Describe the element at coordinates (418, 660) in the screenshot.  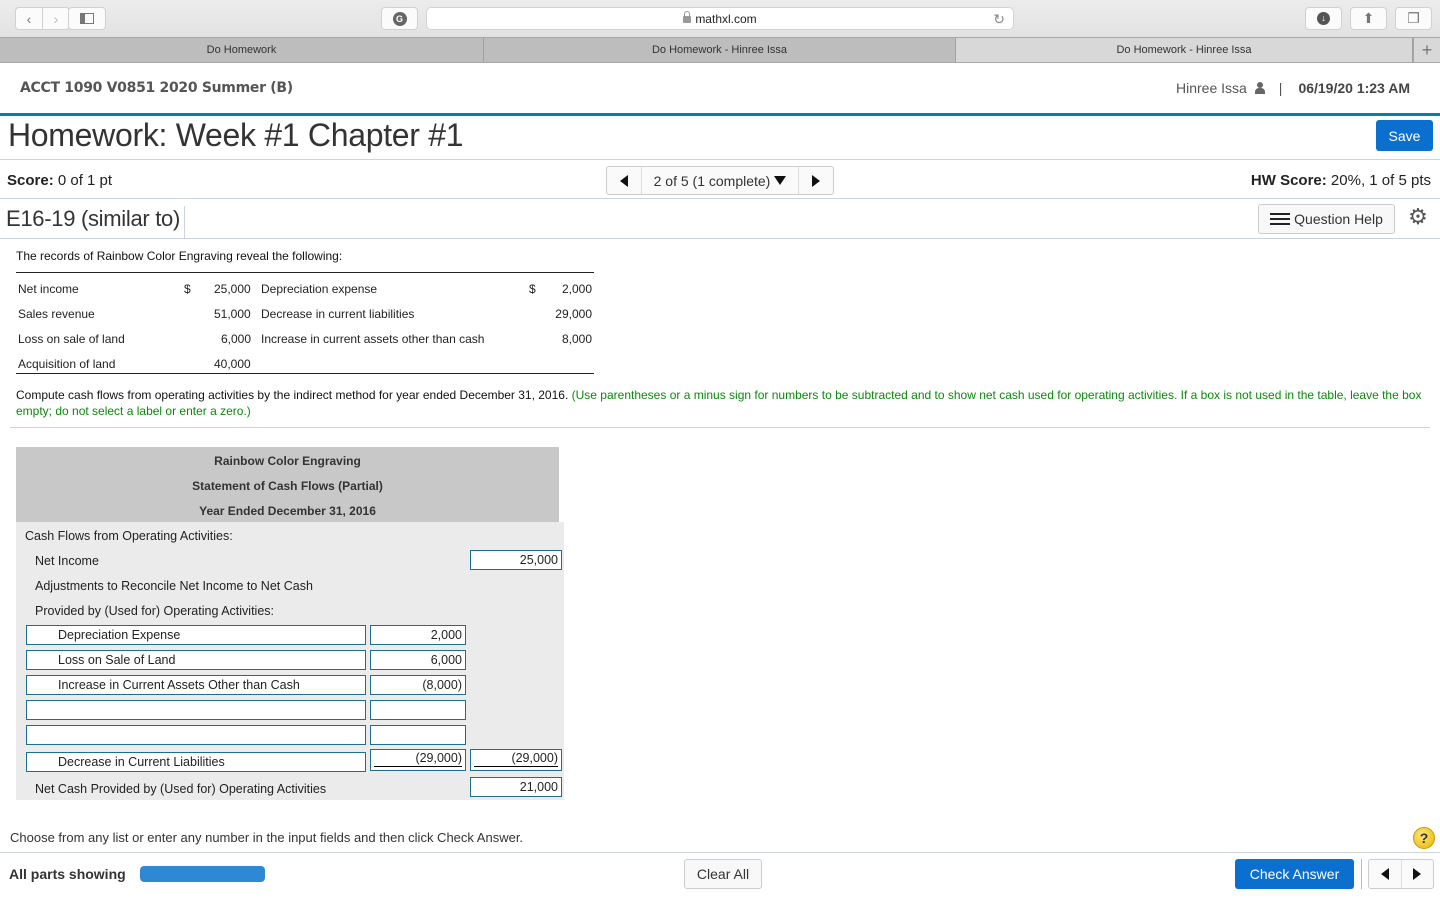
I see `adjustment-value-input: 6,000` at that location.